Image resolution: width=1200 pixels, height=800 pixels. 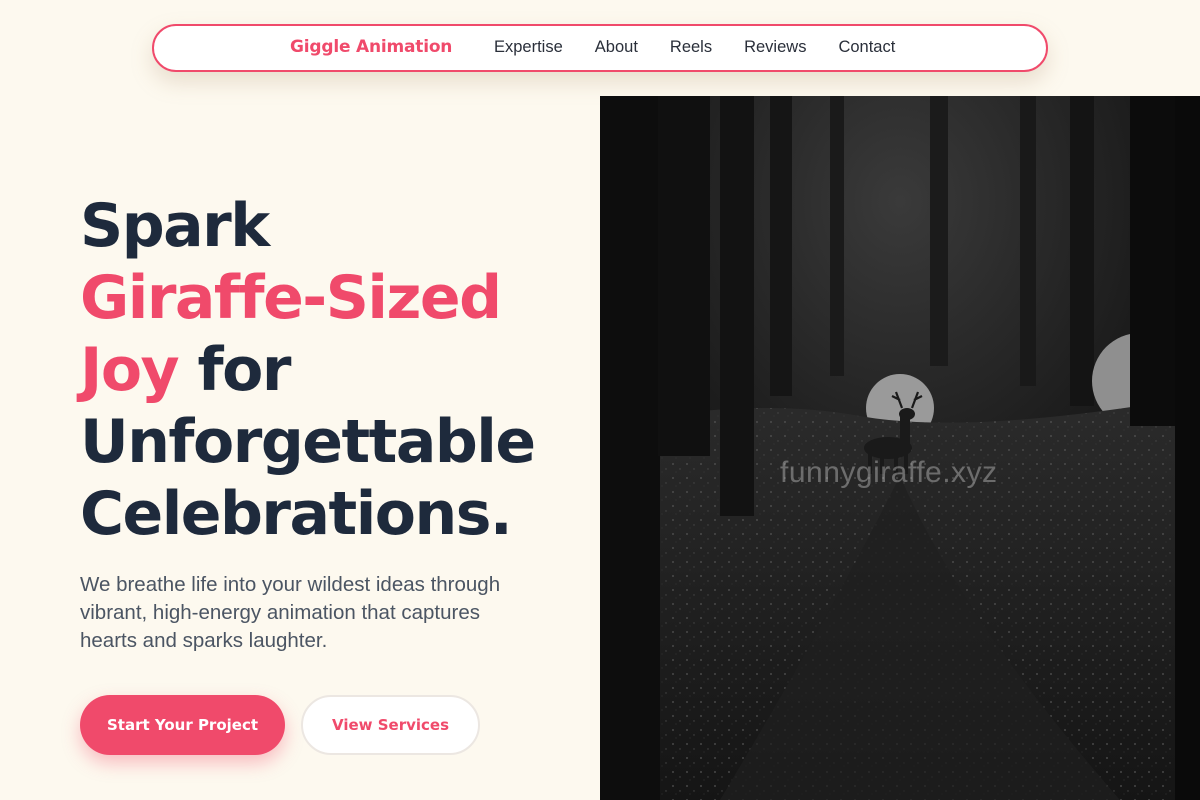 What do you see at coordinates (130, 370) in the screenshot?
I see `headline-accent-joy: Joy` at bounding box center [130, 370].